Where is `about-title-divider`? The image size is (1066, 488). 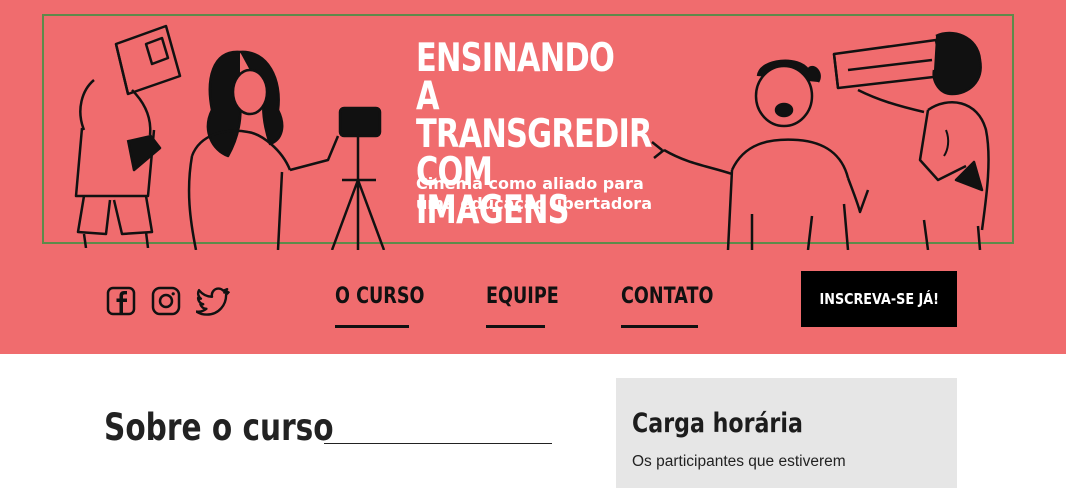
about-title-divider is located at coordinates (438, 443).